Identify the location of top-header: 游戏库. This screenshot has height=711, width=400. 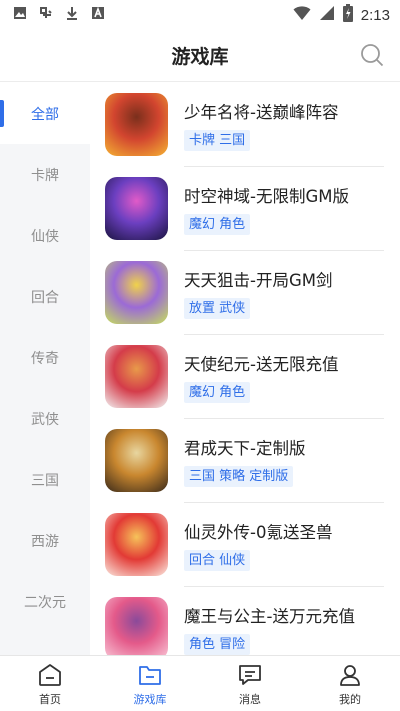
(200, 55).